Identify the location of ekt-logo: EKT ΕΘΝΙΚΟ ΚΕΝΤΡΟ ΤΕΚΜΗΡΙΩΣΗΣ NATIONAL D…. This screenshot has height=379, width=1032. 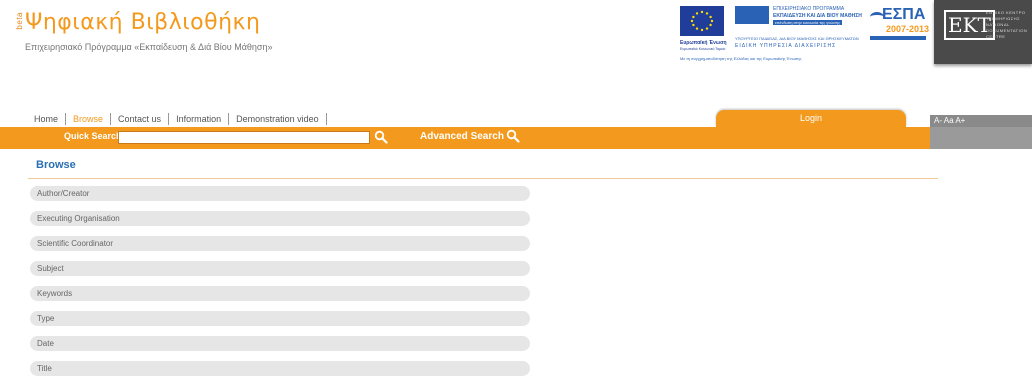
(983, 32).